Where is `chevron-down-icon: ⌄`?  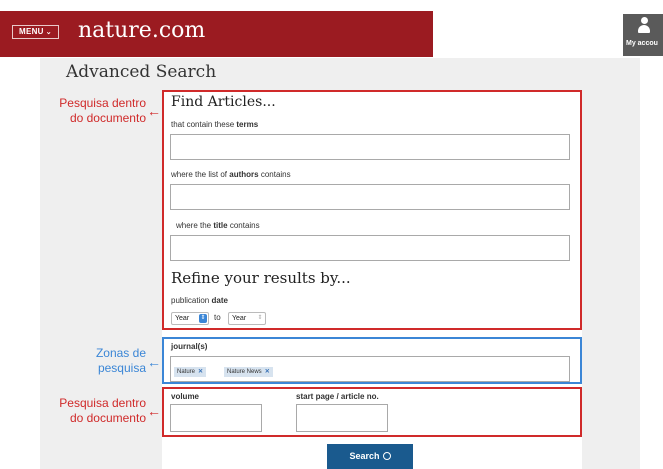
chevron-down-icon: ⌄ is located at coordinates (48, 32).